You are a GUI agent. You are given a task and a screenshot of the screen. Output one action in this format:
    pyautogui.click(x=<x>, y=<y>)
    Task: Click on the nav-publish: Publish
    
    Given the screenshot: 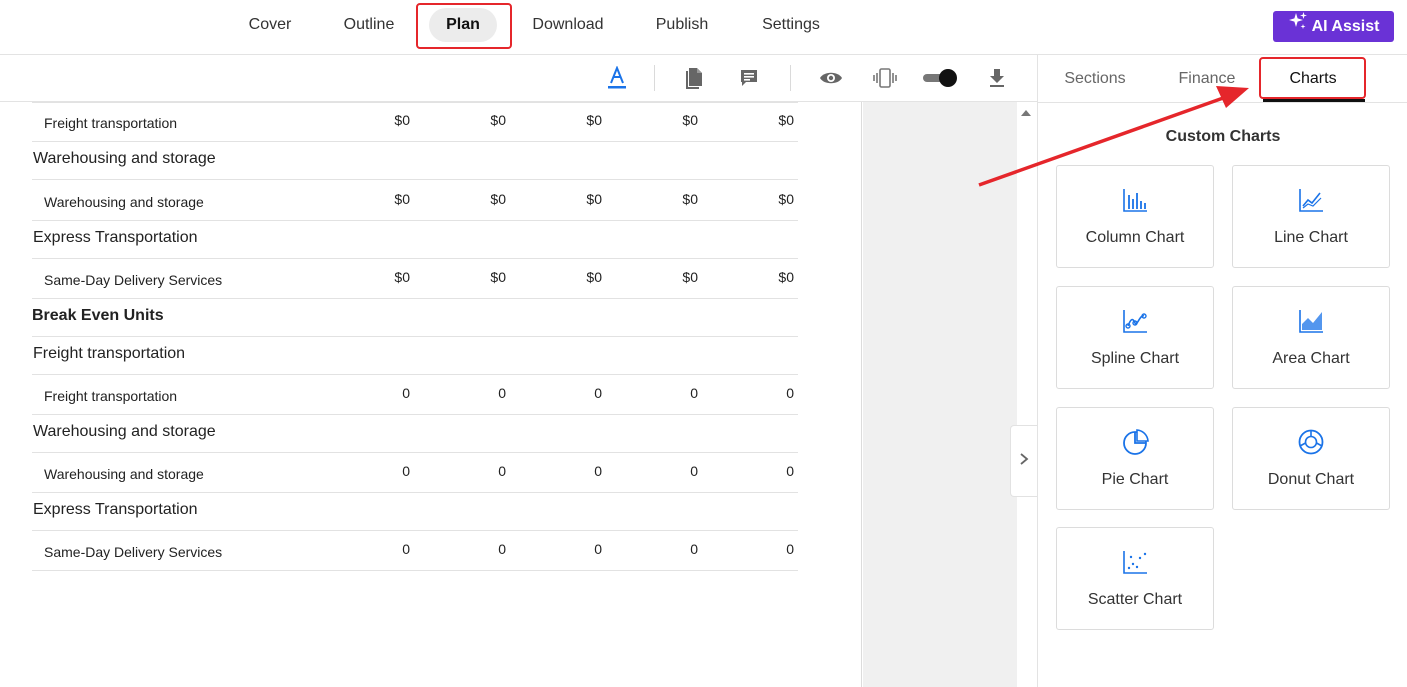 What is the action you would take?
    pyautogui.click(x=682, y=25)
    